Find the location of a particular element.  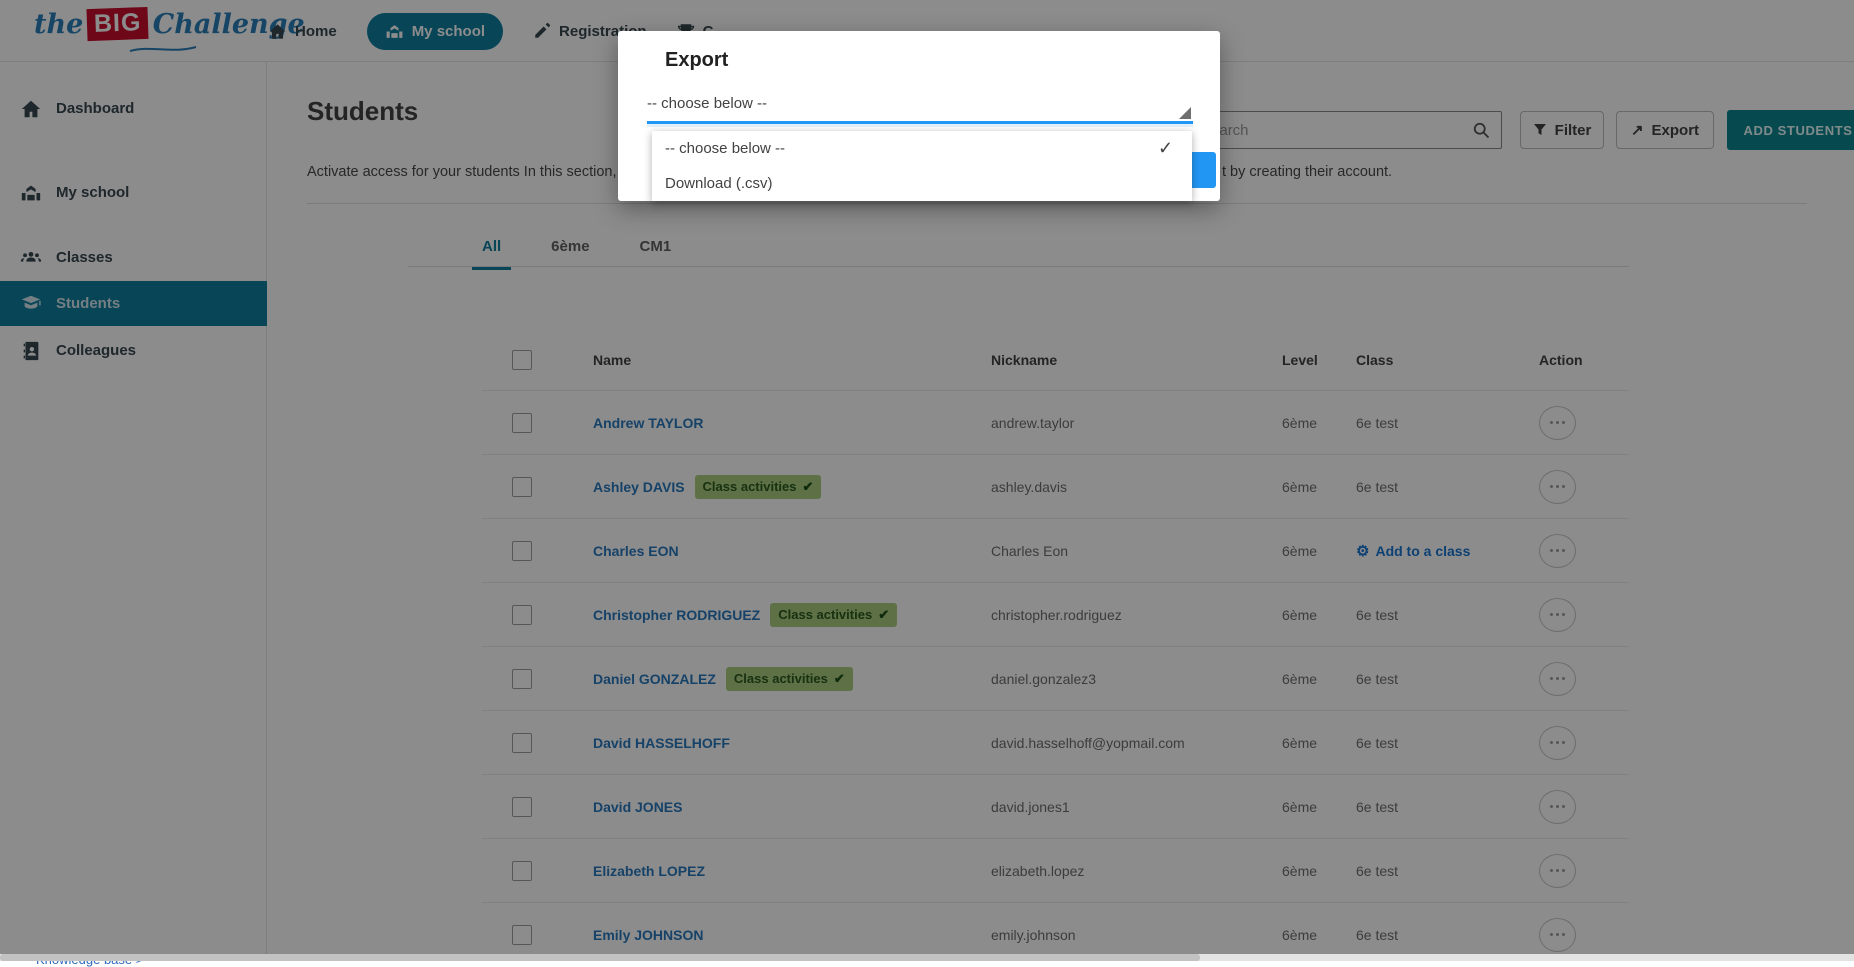

menu-option-label: Download (.csv) is located at coordinates (719, 183).